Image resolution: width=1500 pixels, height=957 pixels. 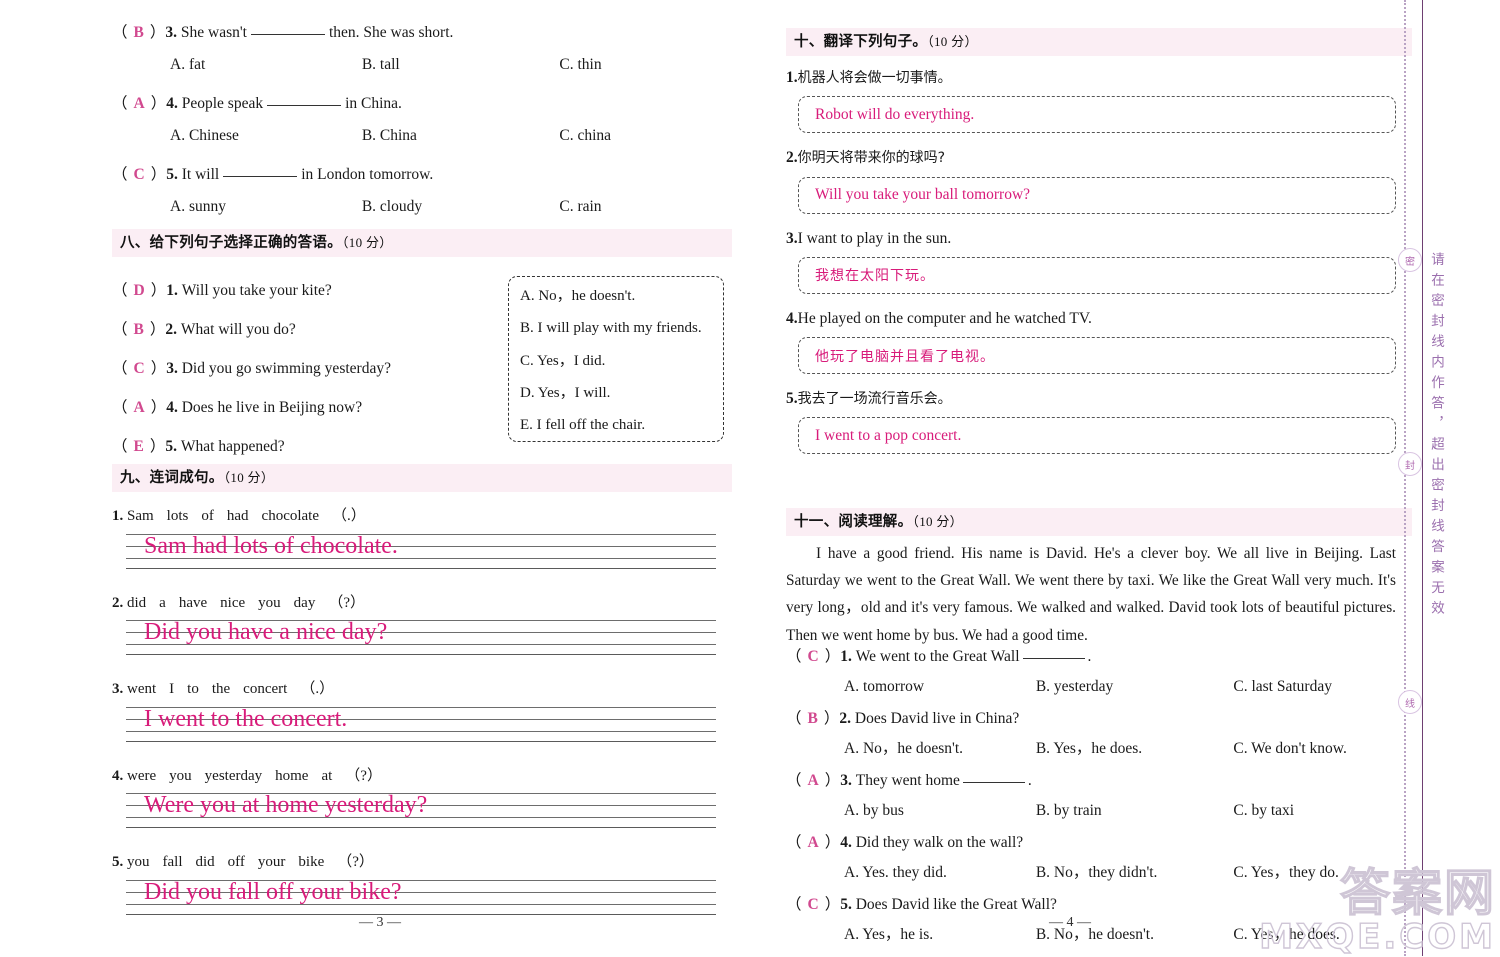 I want to click on mc-option-b: B. cloudy, so click(x=461, y=207).